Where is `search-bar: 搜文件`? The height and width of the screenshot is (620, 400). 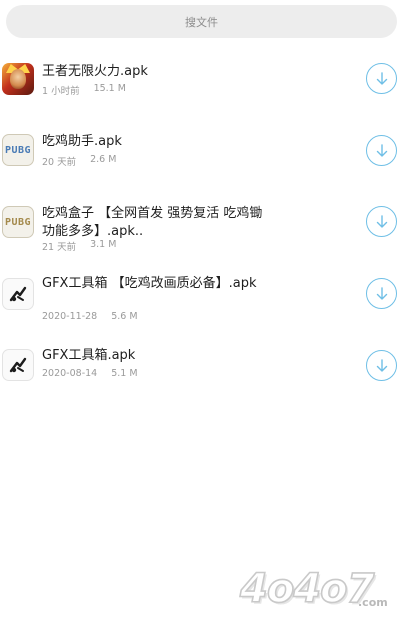 search-bar: 搜文件 is located at coordinates (201, 21).